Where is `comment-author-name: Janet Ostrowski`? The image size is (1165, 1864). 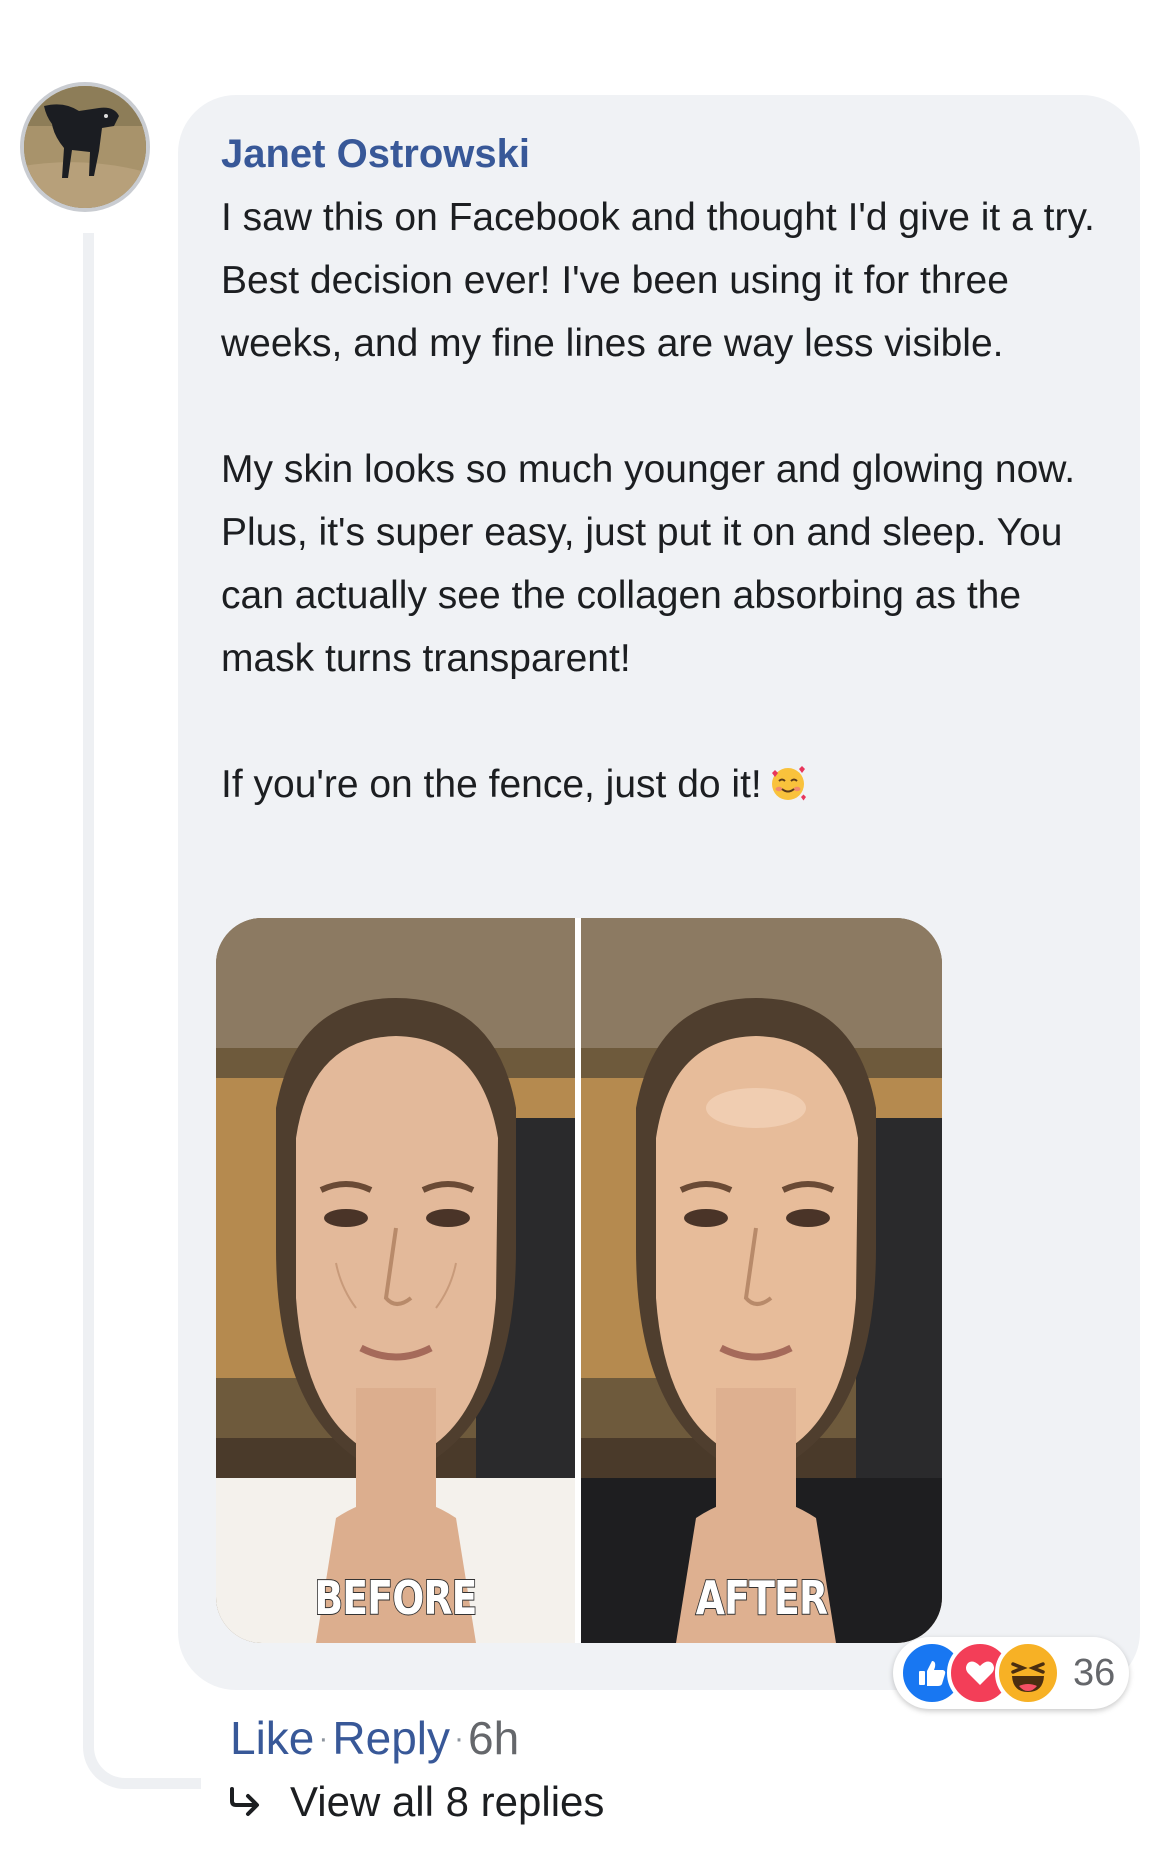
comment-author-name: Janet Ostrowski is located at coordinates (375, 154).